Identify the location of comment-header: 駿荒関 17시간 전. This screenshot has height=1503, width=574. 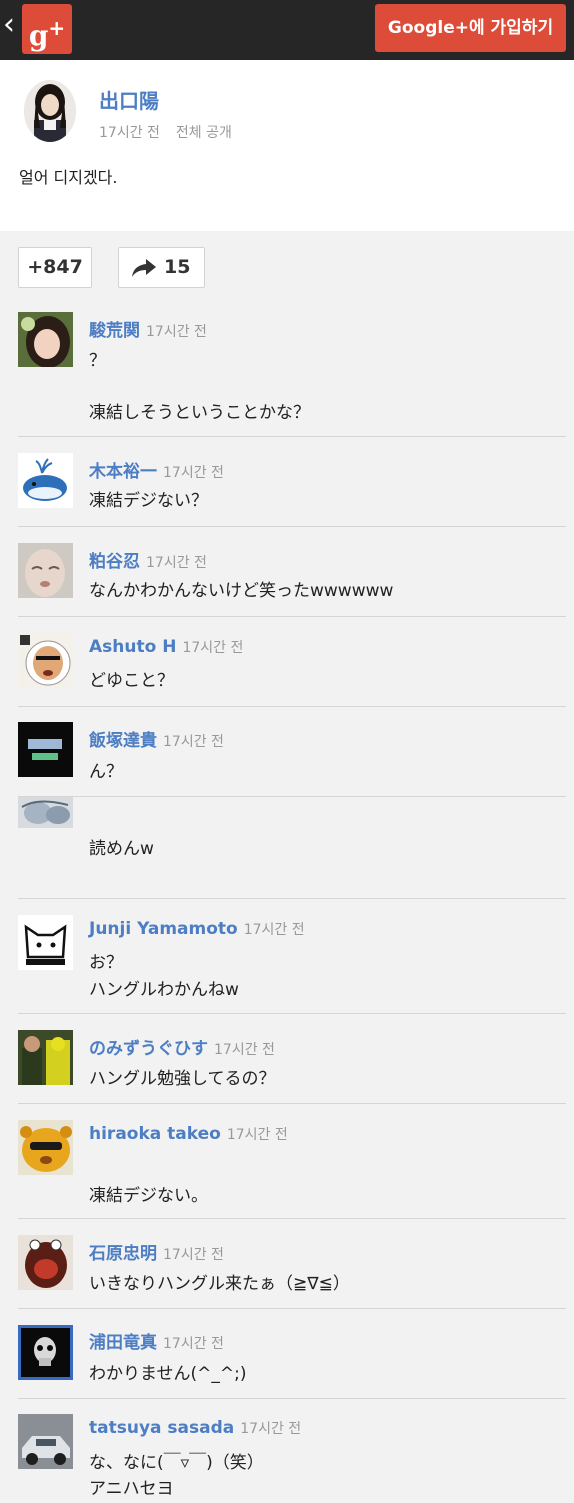
(148, 328).